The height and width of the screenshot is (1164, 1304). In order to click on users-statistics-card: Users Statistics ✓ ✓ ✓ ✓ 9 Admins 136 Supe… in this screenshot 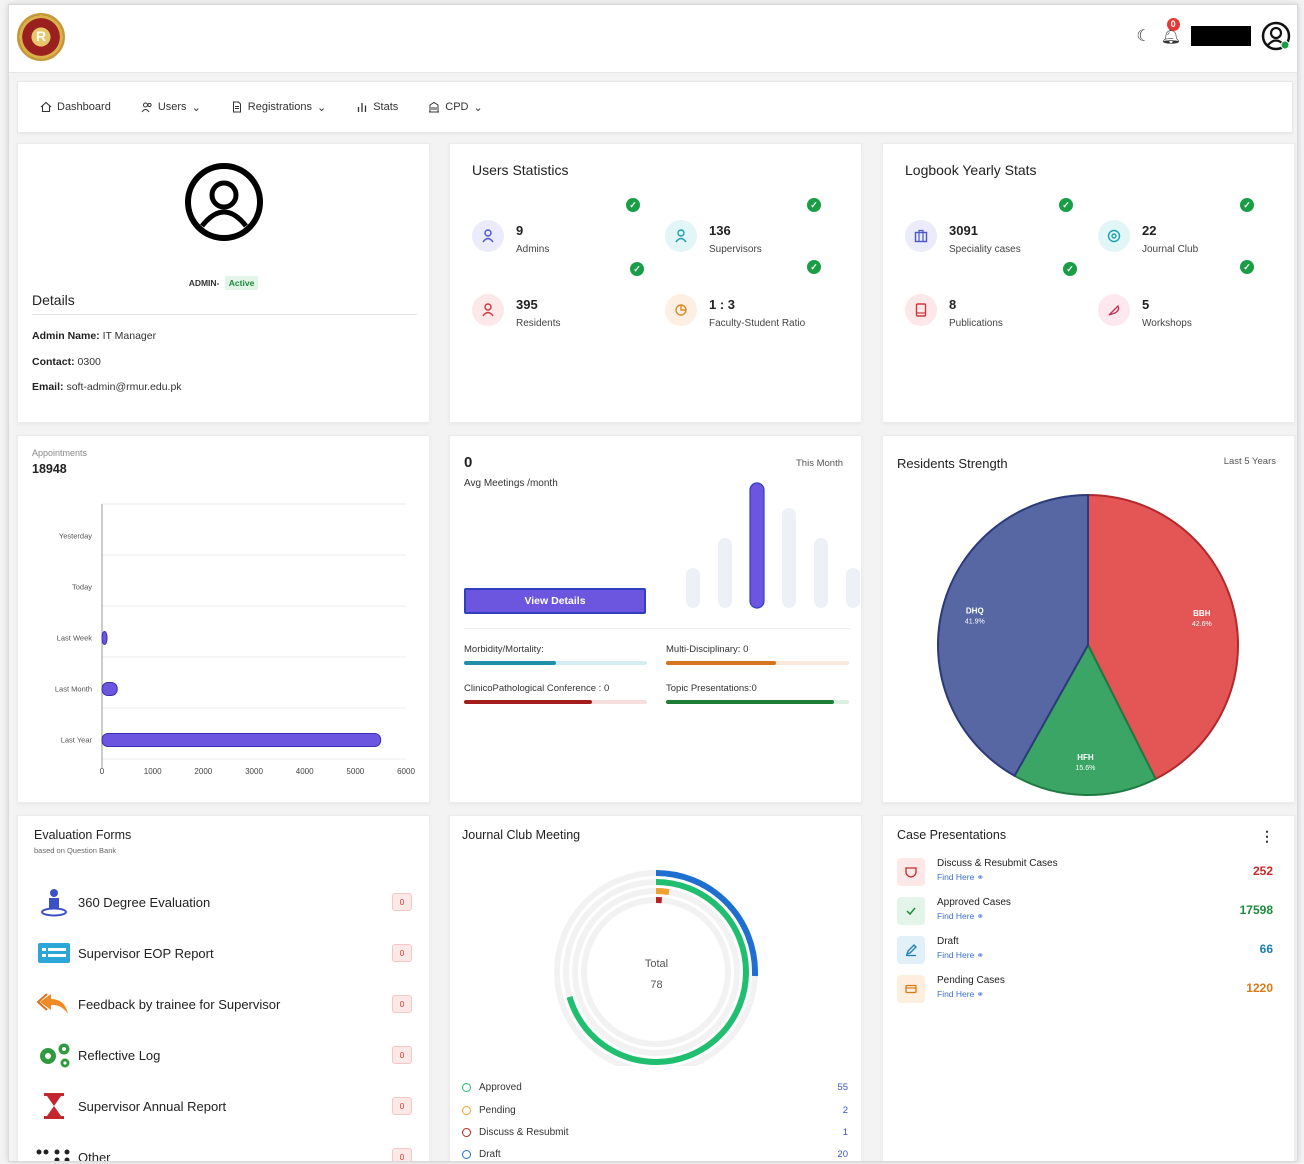, I will do `click(655, 283)`.